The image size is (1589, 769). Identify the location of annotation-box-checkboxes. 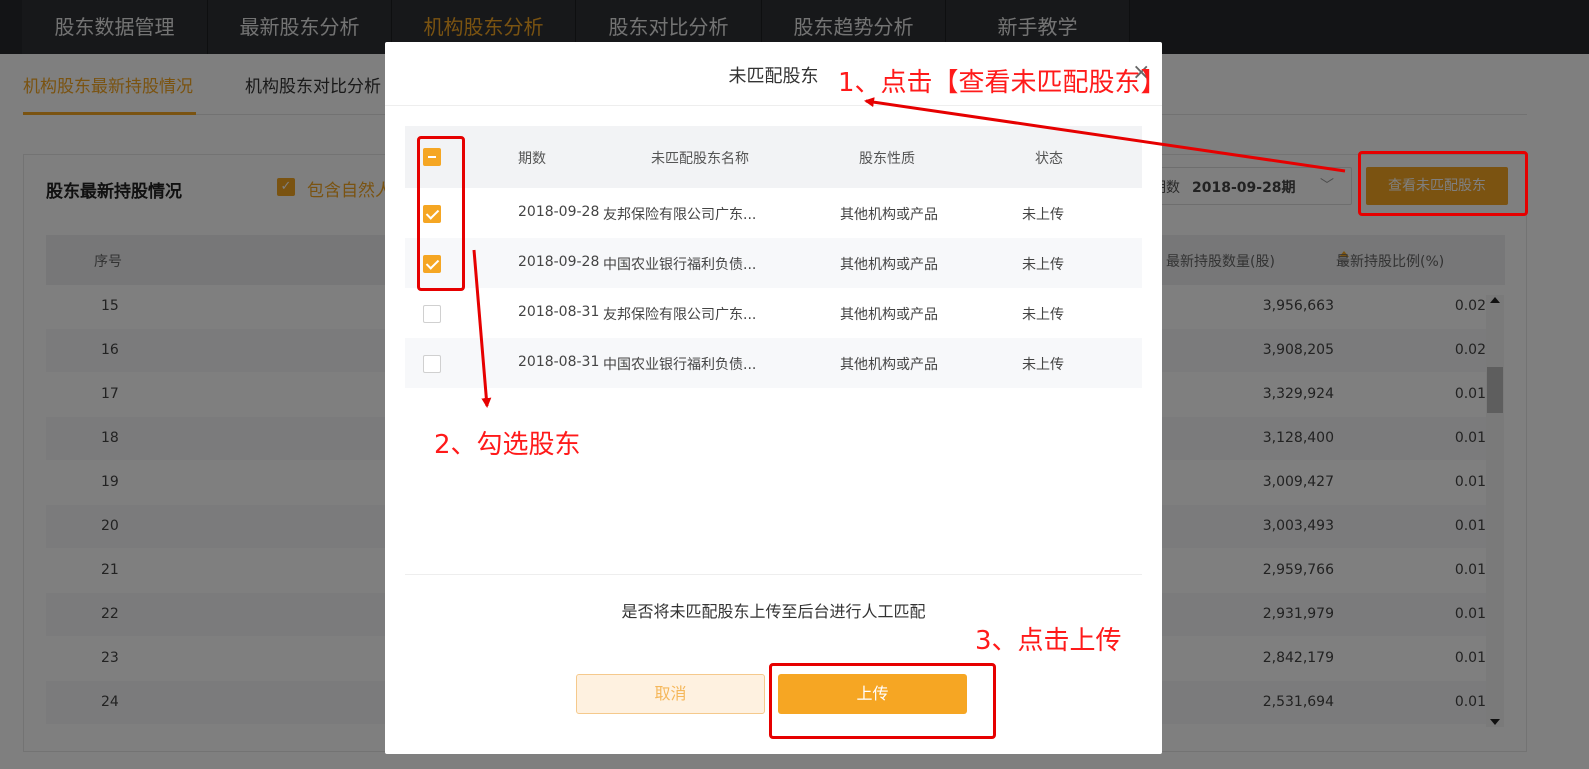
(441, 213).